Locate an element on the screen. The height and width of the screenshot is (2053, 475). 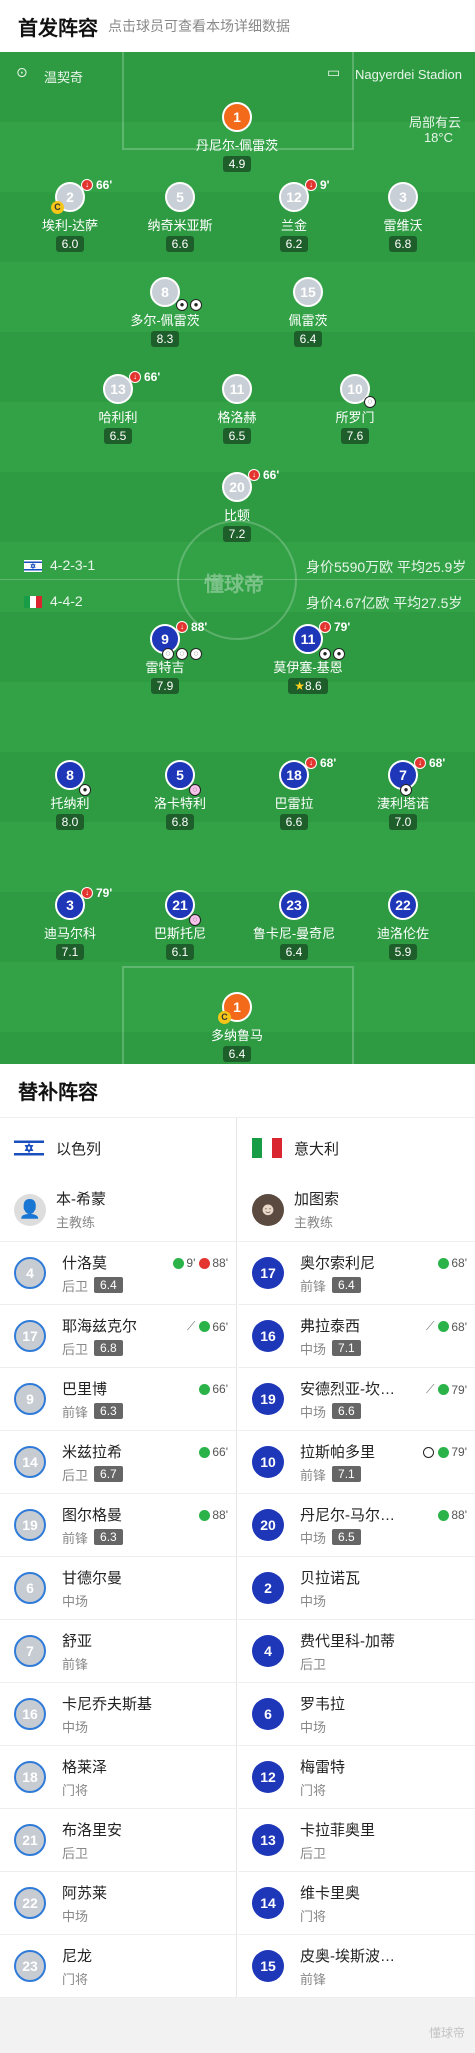
player-rating: 8.0 is located at coordinates (70, 822).